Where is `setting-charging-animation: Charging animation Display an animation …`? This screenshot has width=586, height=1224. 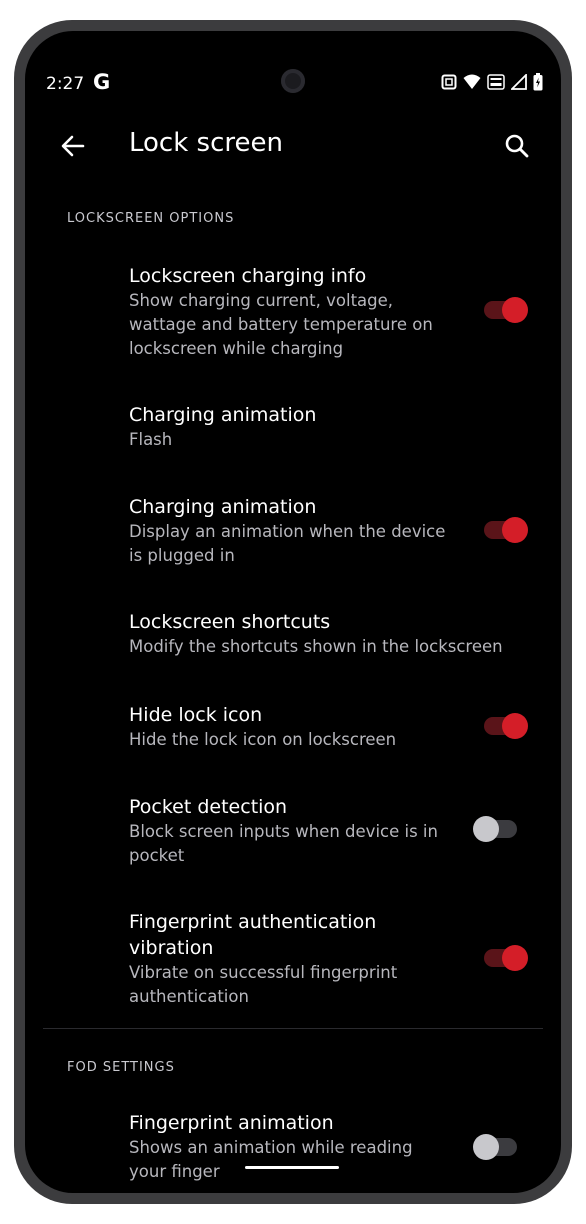 setting-charging-animation: Charging animation Display an animation … is located at coordinates (335, 531).